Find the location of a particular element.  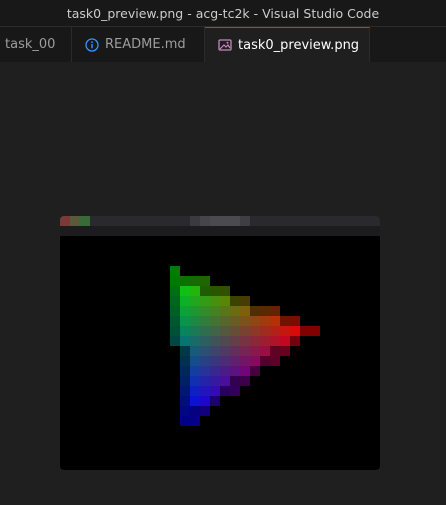

tab-readme: README.md is located at coordinates (138, 44).